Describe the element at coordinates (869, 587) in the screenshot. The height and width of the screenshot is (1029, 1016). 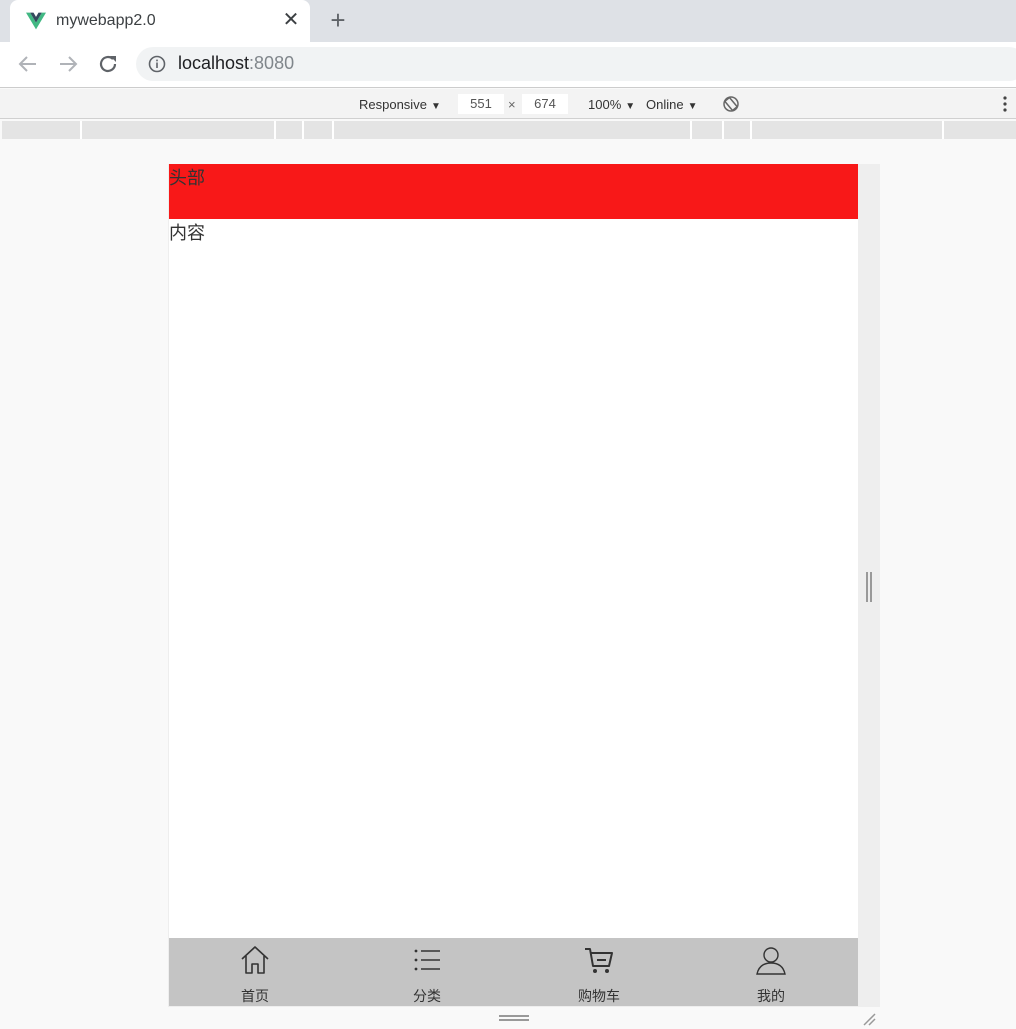
I see `viewport-resize-handle-right` at that location.